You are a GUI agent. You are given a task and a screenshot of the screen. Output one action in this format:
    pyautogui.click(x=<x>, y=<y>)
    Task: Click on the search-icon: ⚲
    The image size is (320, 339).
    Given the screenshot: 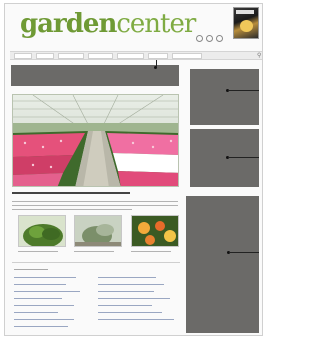 What is the action you would take?
    pyautogui.click(x=259, y=56)
    